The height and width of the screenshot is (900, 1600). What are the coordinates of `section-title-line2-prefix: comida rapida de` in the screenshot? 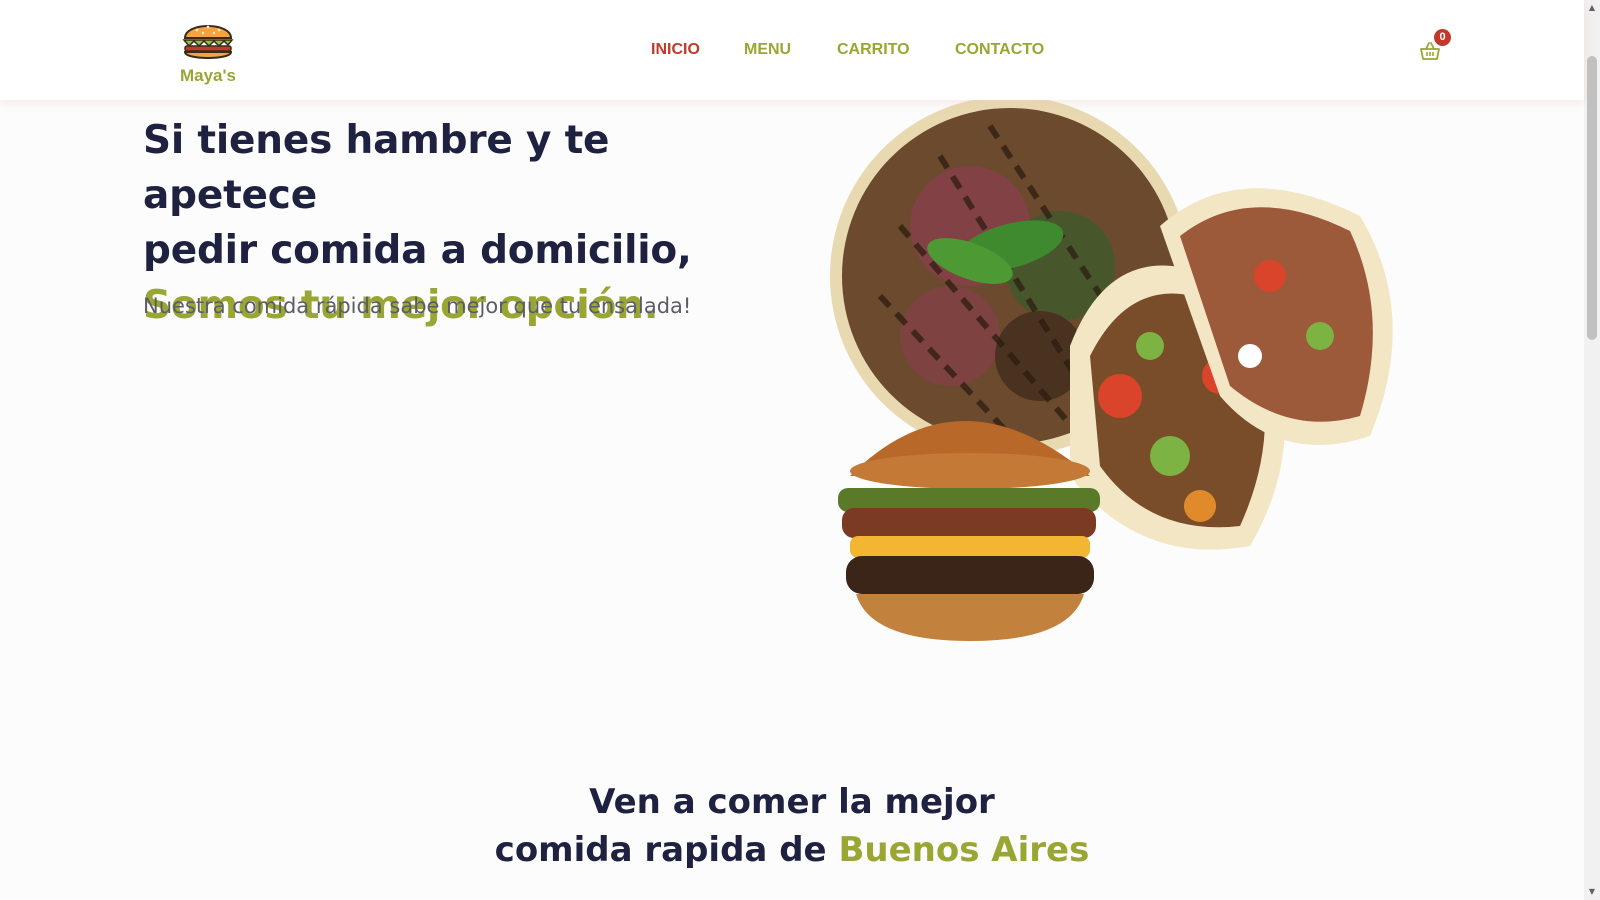 It's located at (666, 850).